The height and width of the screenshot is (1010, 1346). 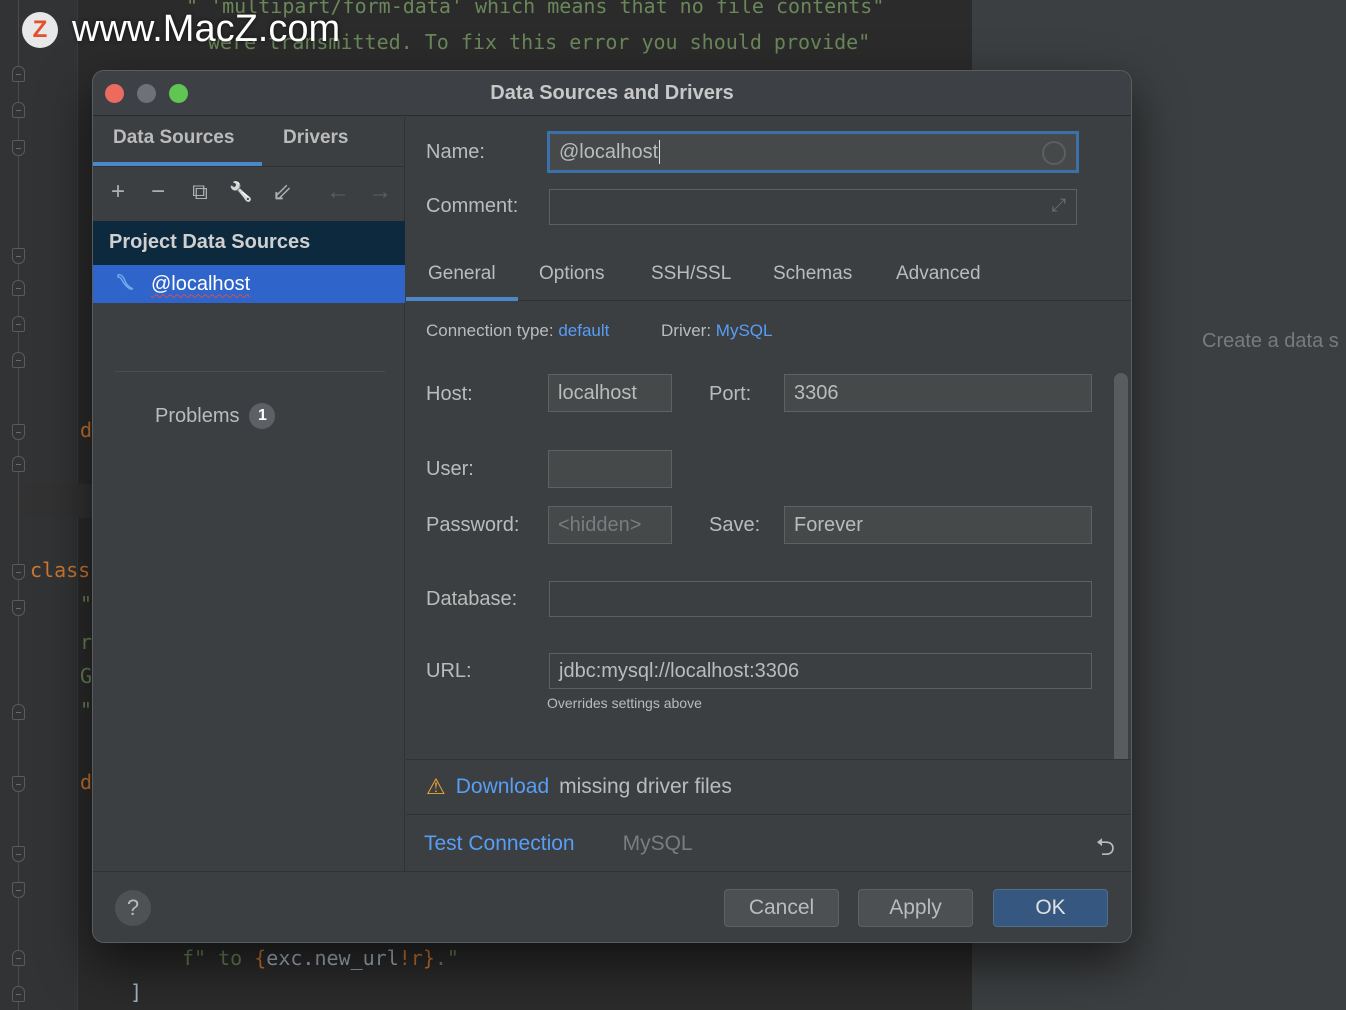 What do you see at coordinates (436, 786) in the screenshot?
I see `warning-icon: ⚠` at bounding box center [436, 786].